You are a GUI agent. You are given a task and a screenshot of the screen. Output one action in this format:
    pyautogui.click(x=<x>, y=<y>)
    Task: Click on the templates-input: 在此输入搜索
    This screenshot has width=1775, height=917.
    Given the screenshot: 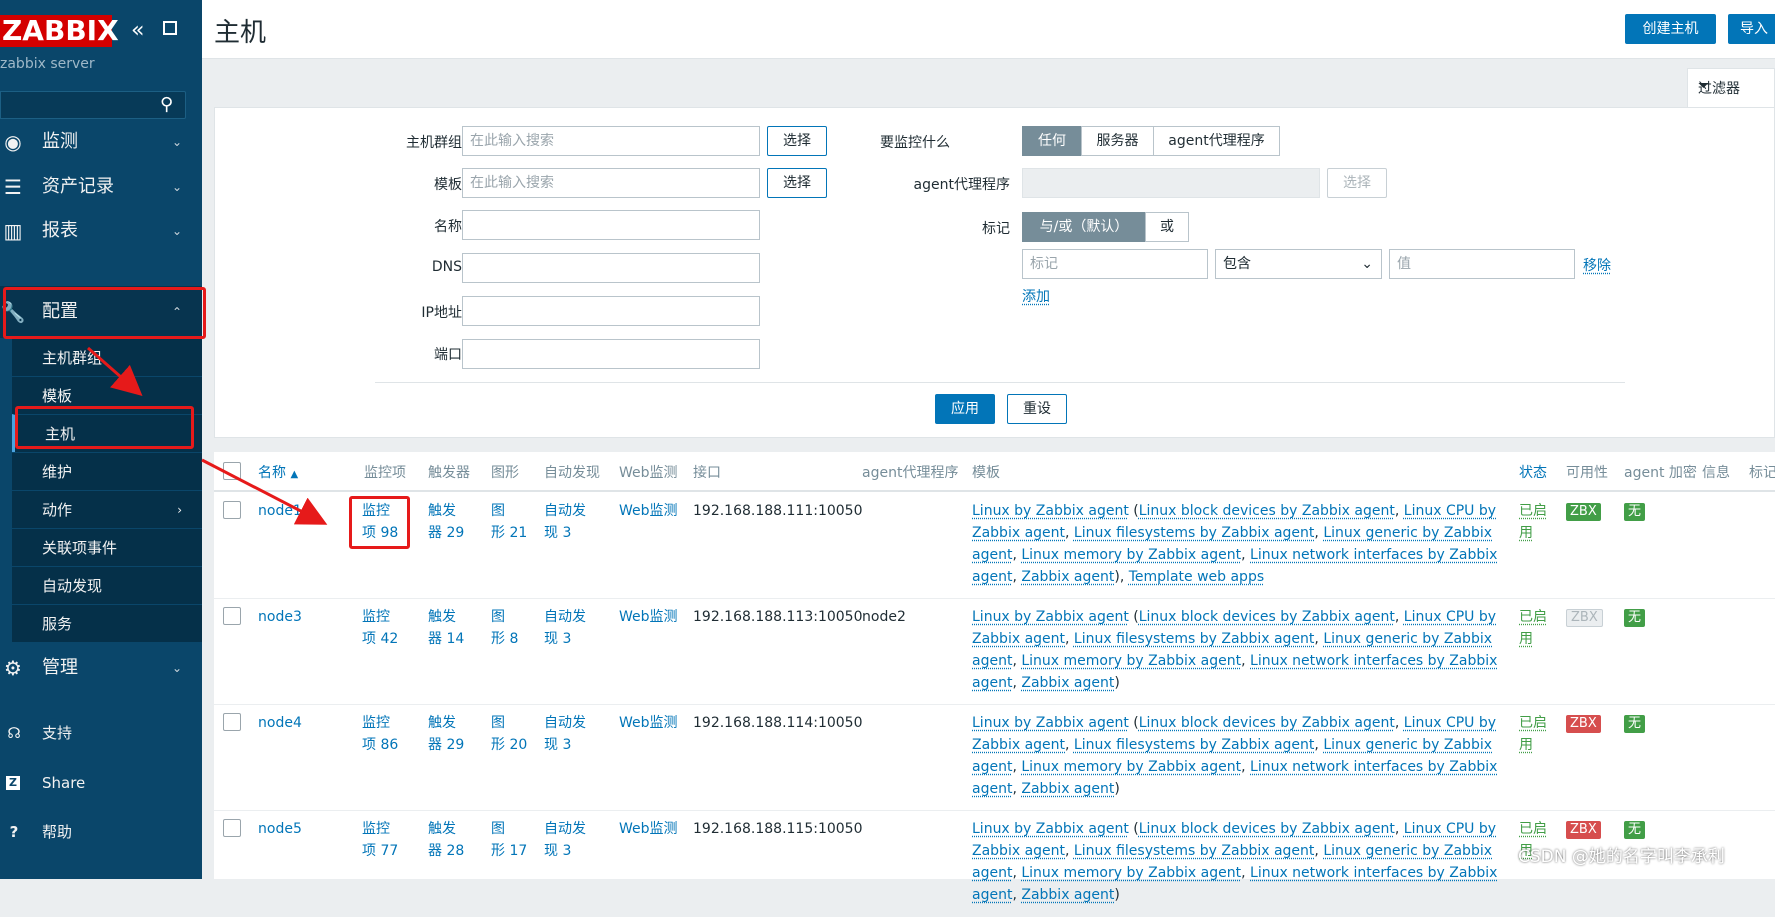 What is the action you would take?
    pyautogui.click(x=611, y=183)
    